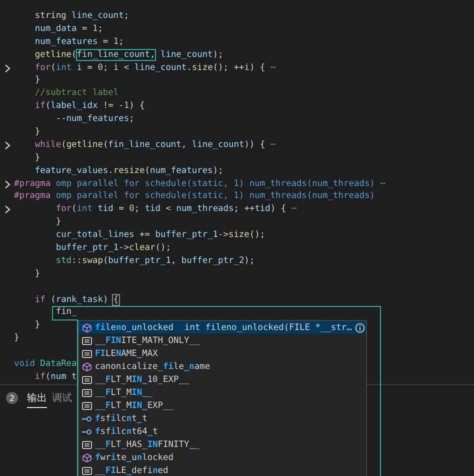 This screenshot has width=474, height=476. Describe the element at coordinates (126, 431) in the screenshot. I see `suggestion-label: fsfilcnt64_t` at that location.